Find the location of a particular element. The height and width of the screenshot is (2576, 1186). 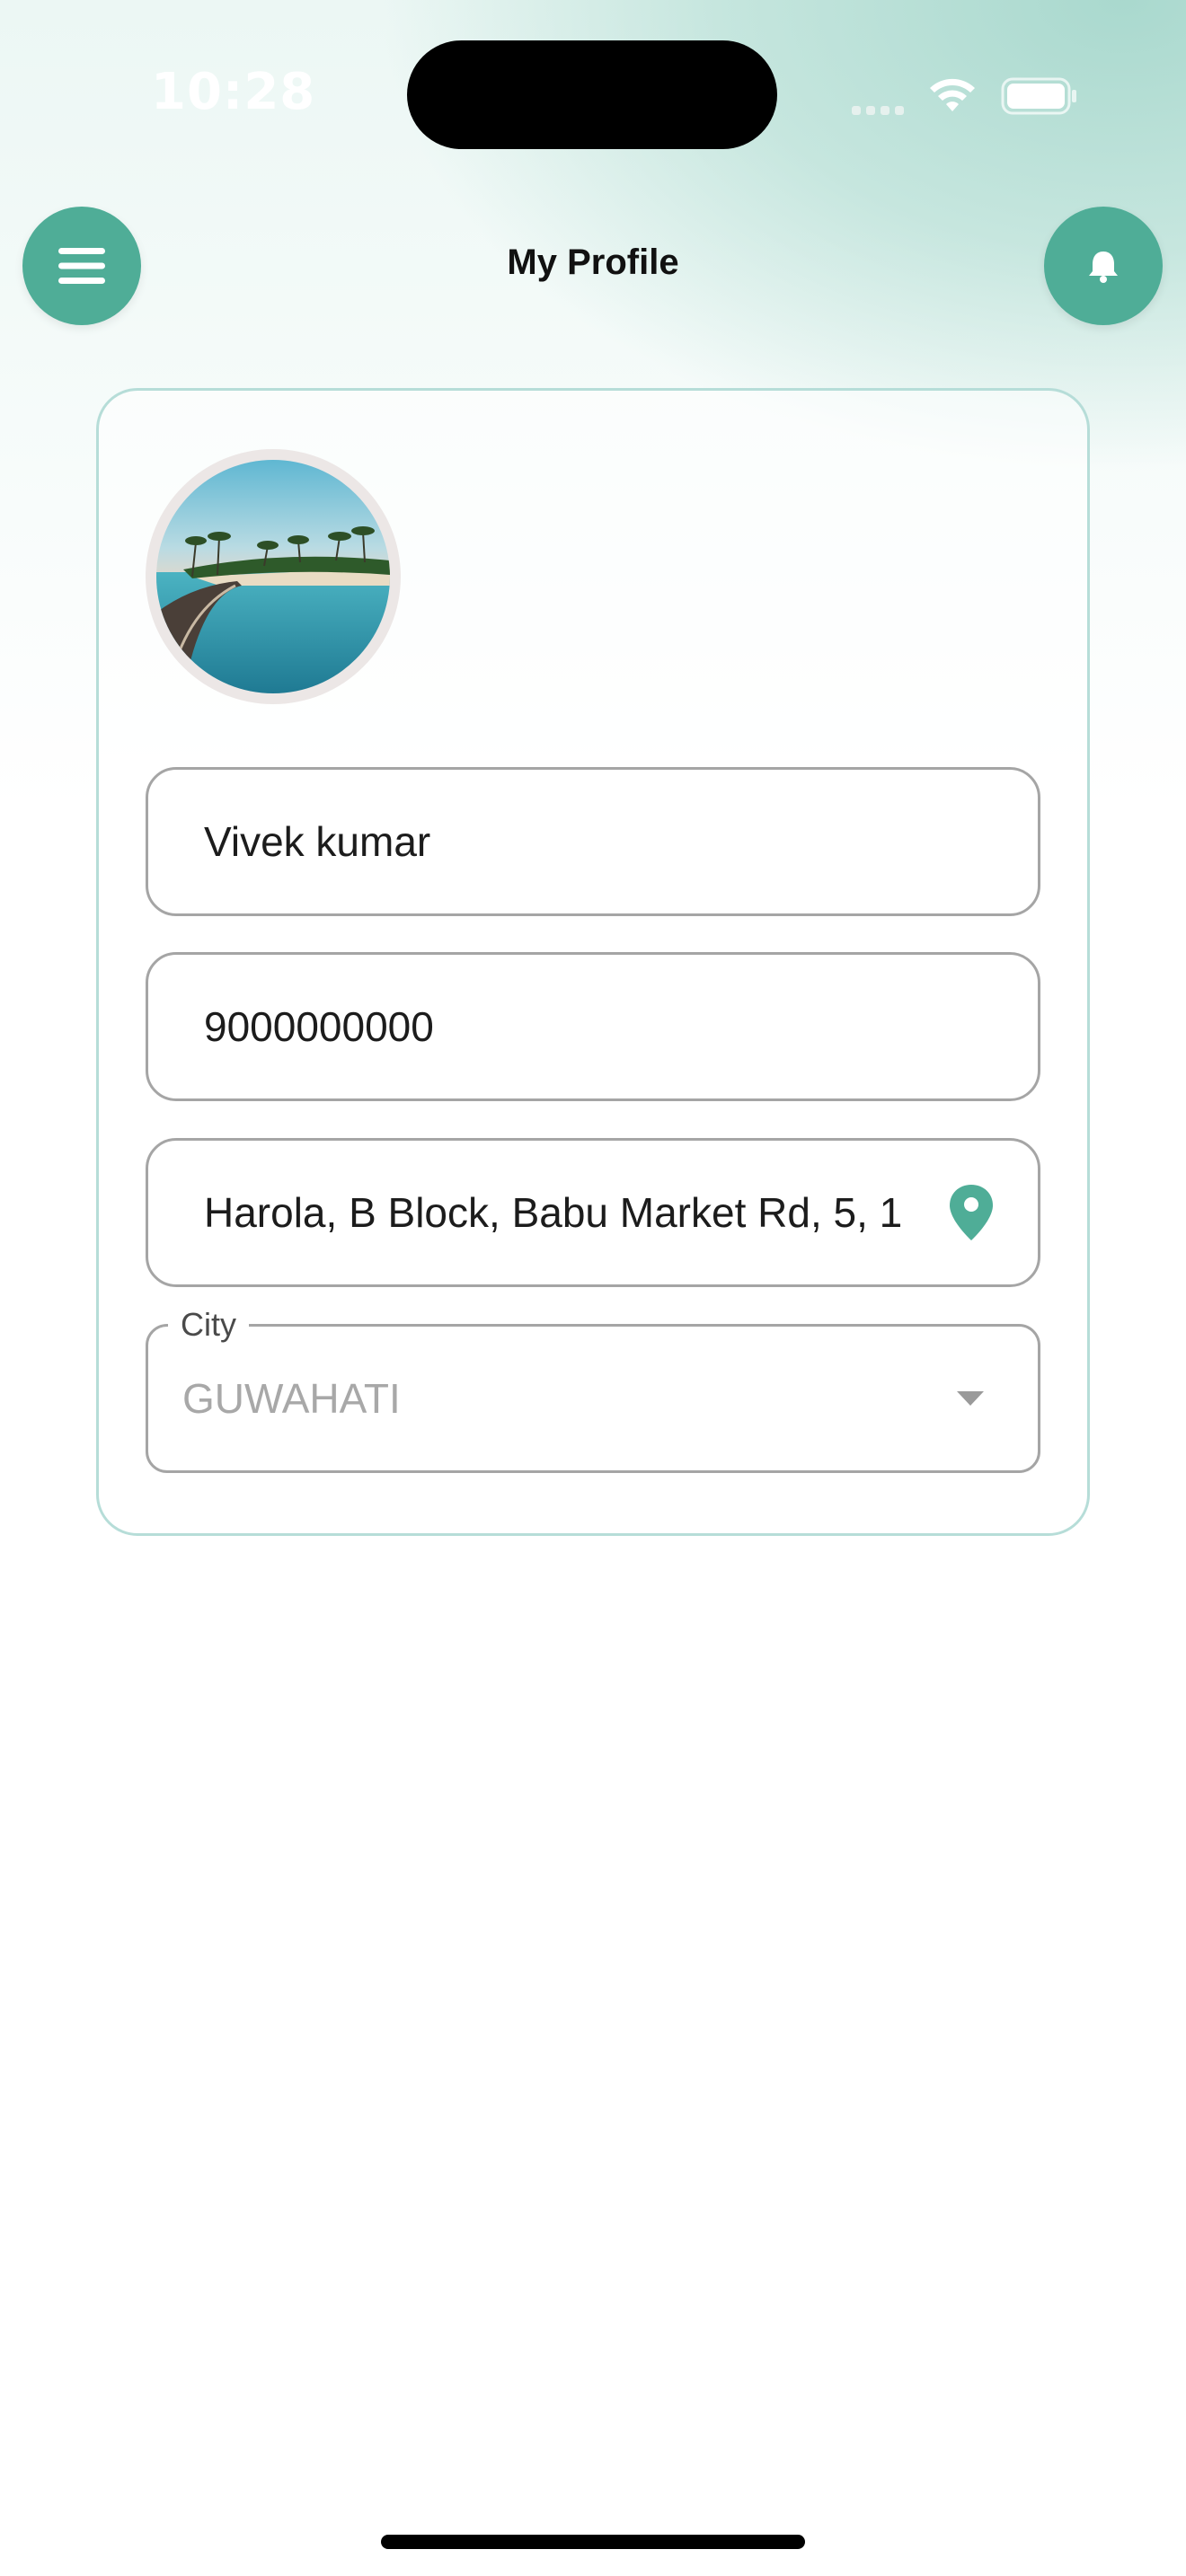

address-field: Harola, B Block, Babu Market Rd, 5, 1 is located at coordinates (593, 1212).